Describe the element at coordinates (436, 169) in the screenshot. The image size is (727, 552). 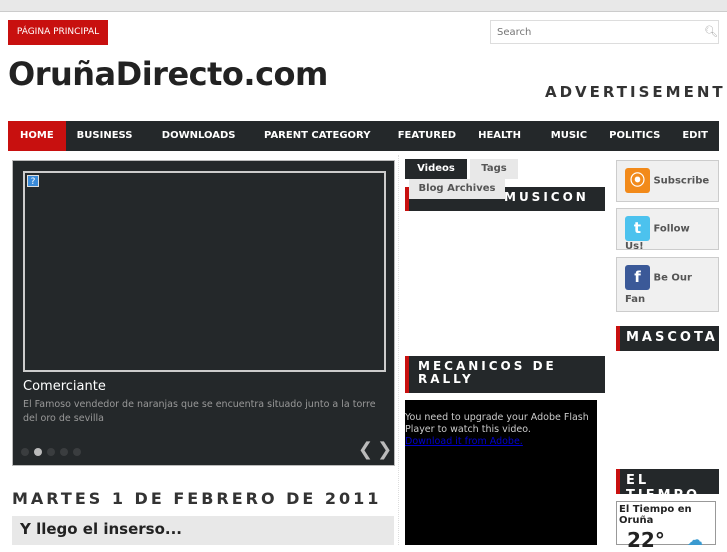
I see `tab-videos: Videos` at that location.